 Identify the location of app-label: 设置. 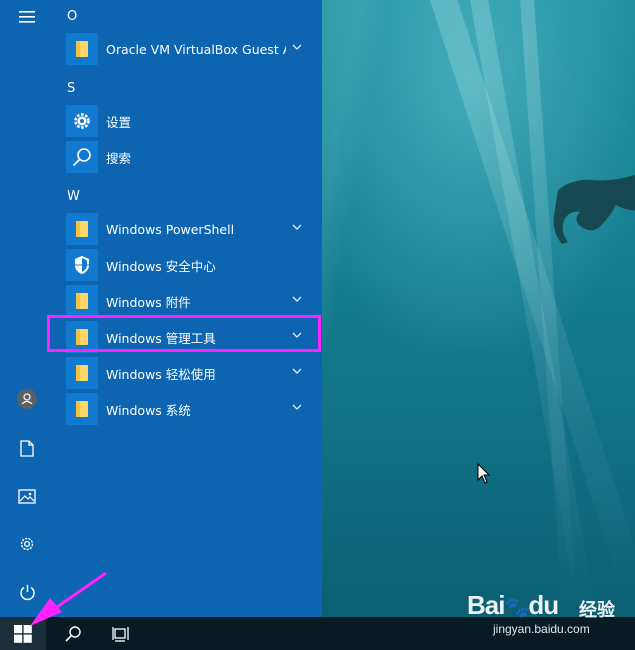
(119, 122).